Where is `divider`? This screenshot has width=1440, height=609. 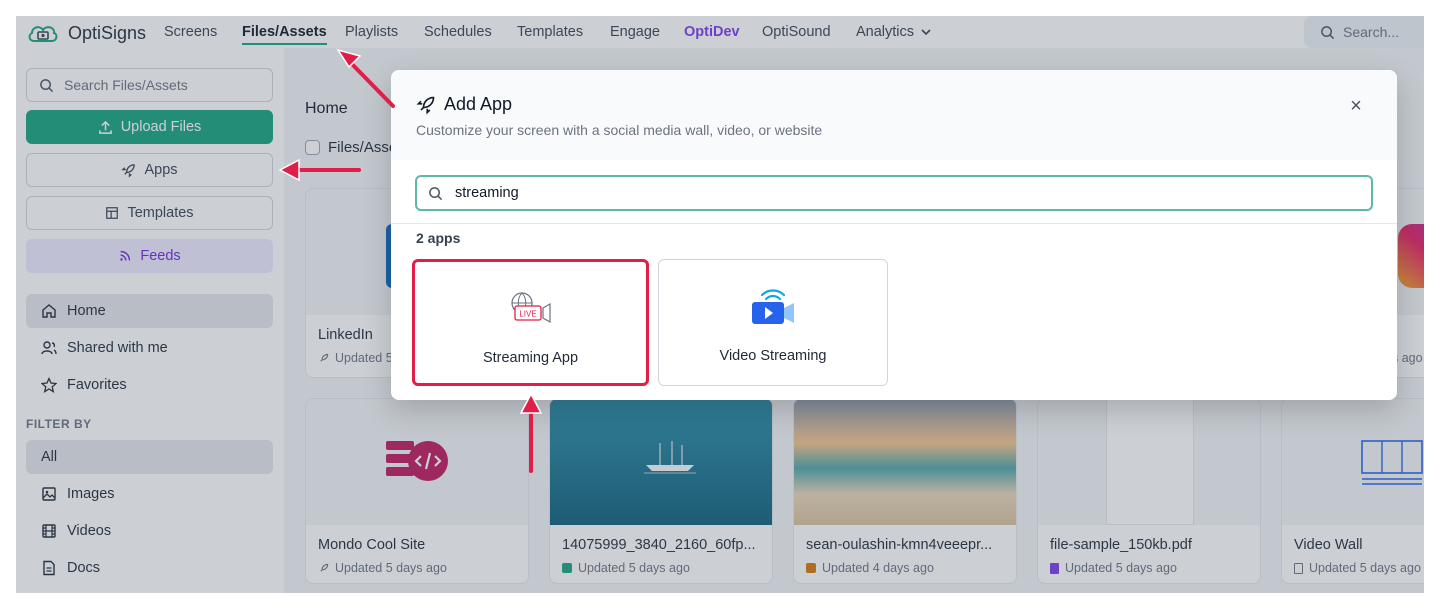 divider is located at coordinates (894, 223).